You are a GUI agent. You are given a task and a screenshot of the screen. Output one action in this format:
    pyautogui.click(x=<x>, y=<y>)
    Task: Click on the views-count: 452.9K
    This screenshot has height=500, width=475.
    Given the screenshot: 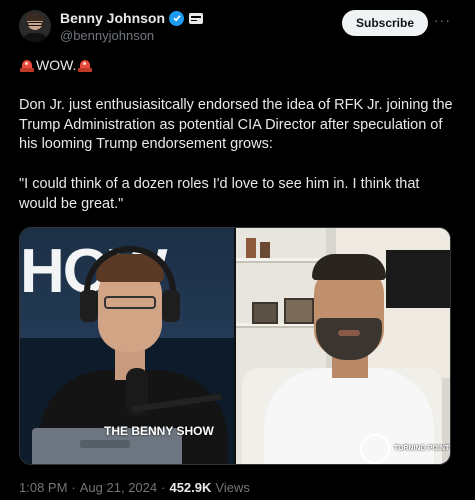 What is the action you would take?
    pyautogui.click(x=190, y=487)
    